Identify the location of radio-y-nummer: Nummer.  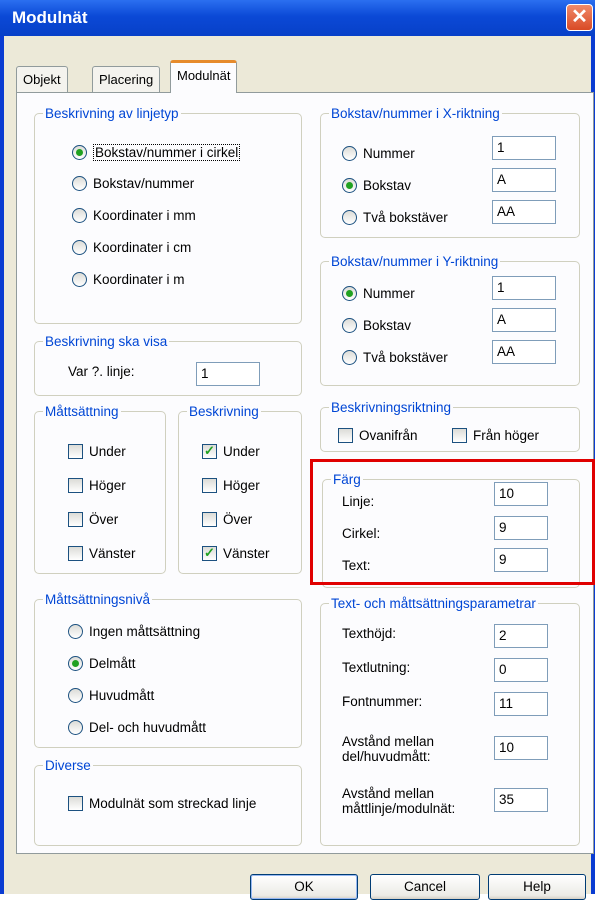
(378, 293).